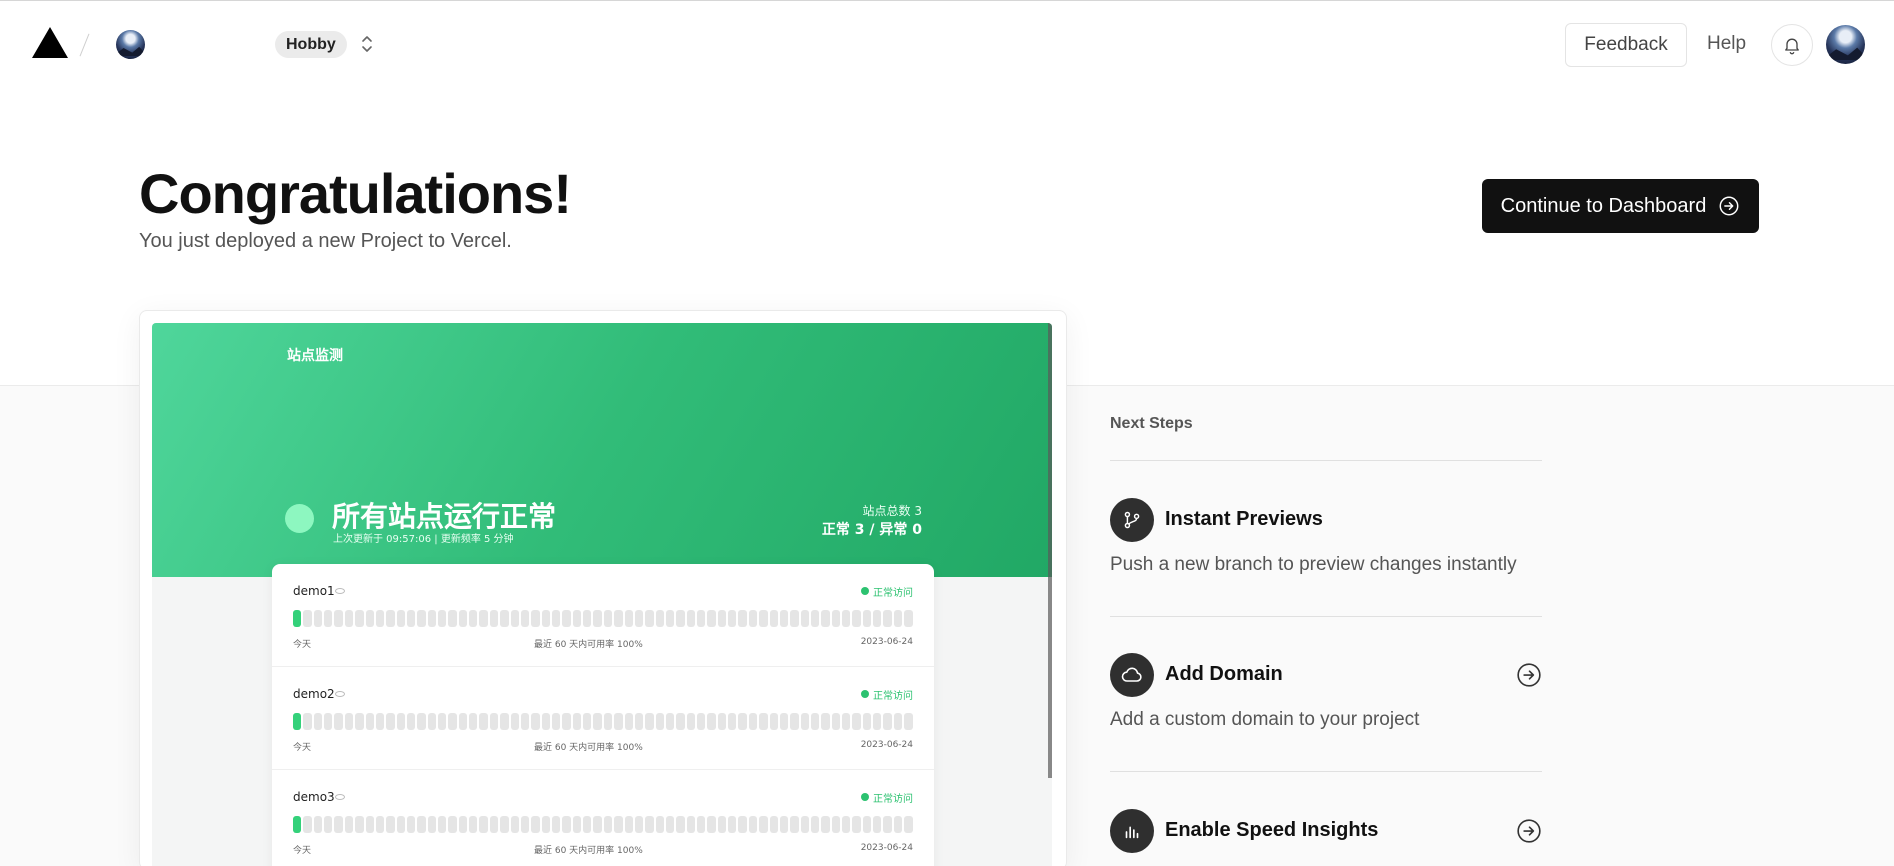 This screenshot has height=866, width=1894. I want to click on help-link: Help, so click(1726, 44).